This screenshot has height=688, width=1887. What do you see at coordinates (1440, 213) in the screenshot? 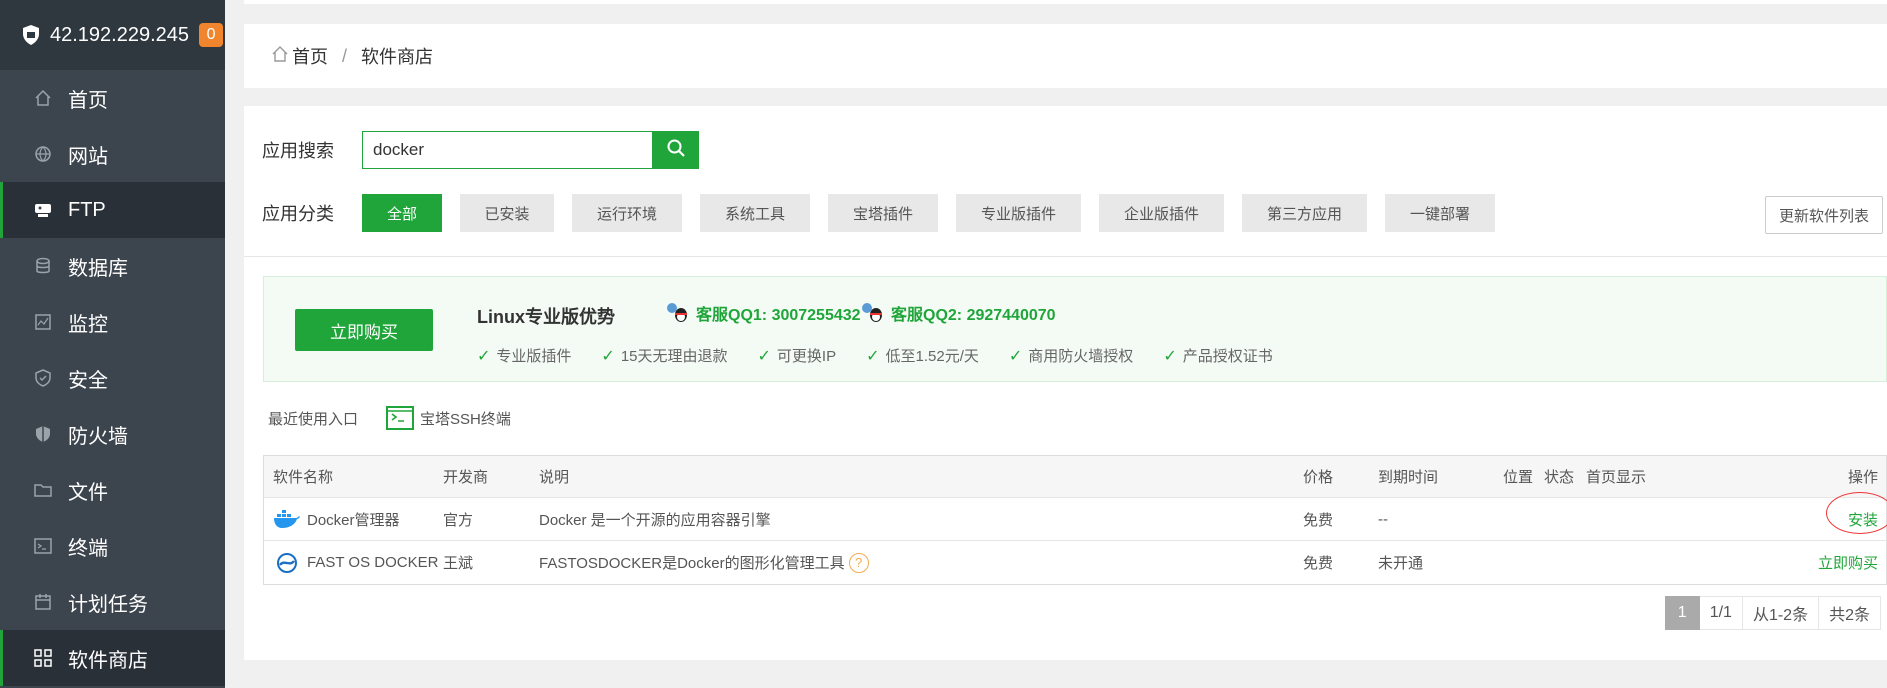
I see `category-one-click-deploy: 一键部署` at bounding box center [1440, 213].